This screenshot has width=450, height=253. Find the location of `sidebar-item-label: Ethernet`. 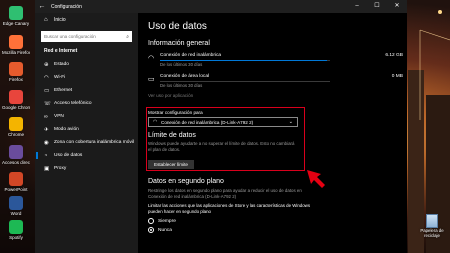

sidebar-item-label: Ethernet is located at coordinates (63, 90).